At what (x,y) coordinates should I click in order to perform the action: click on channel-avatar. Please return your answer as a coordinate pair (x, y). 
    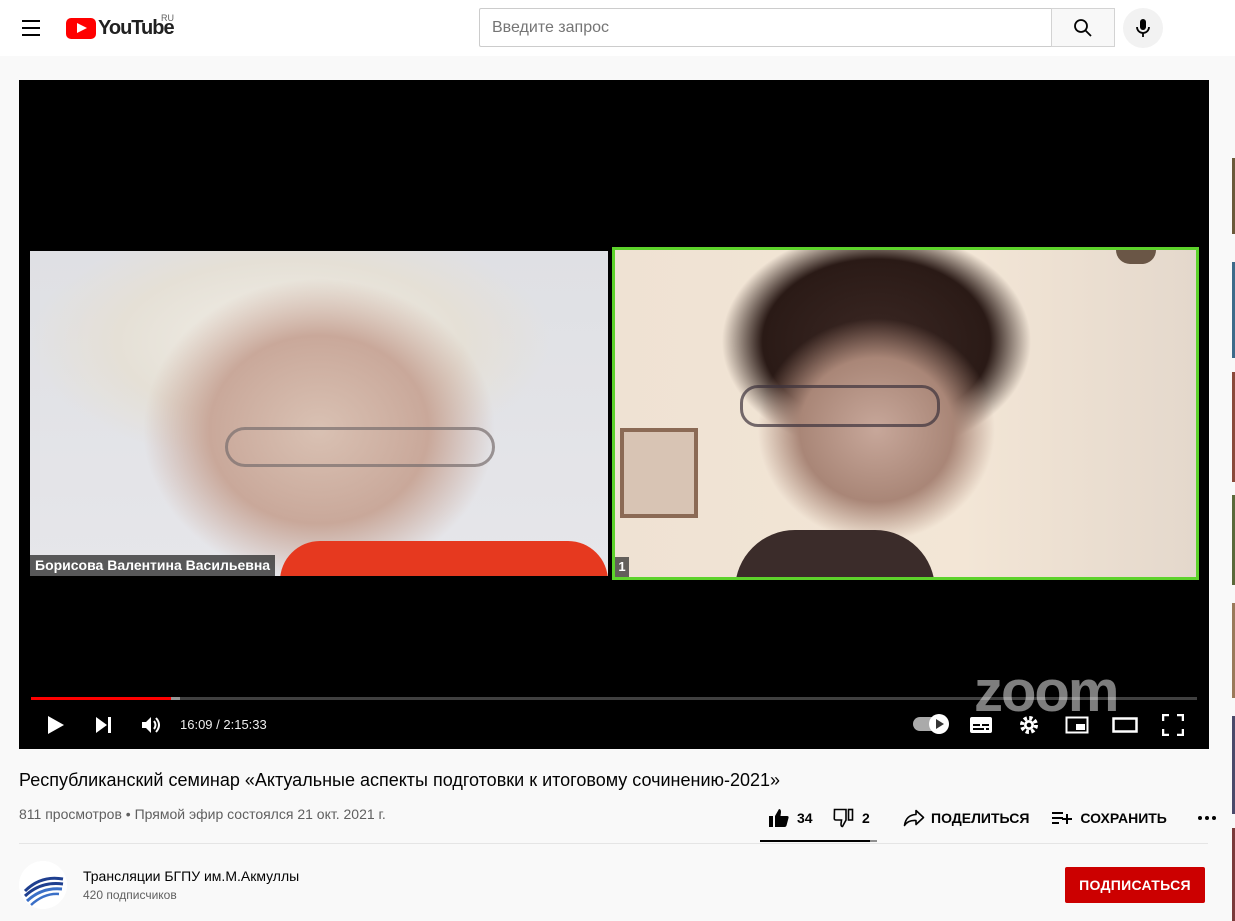
    Looking at the image, I should click on (43, 885).